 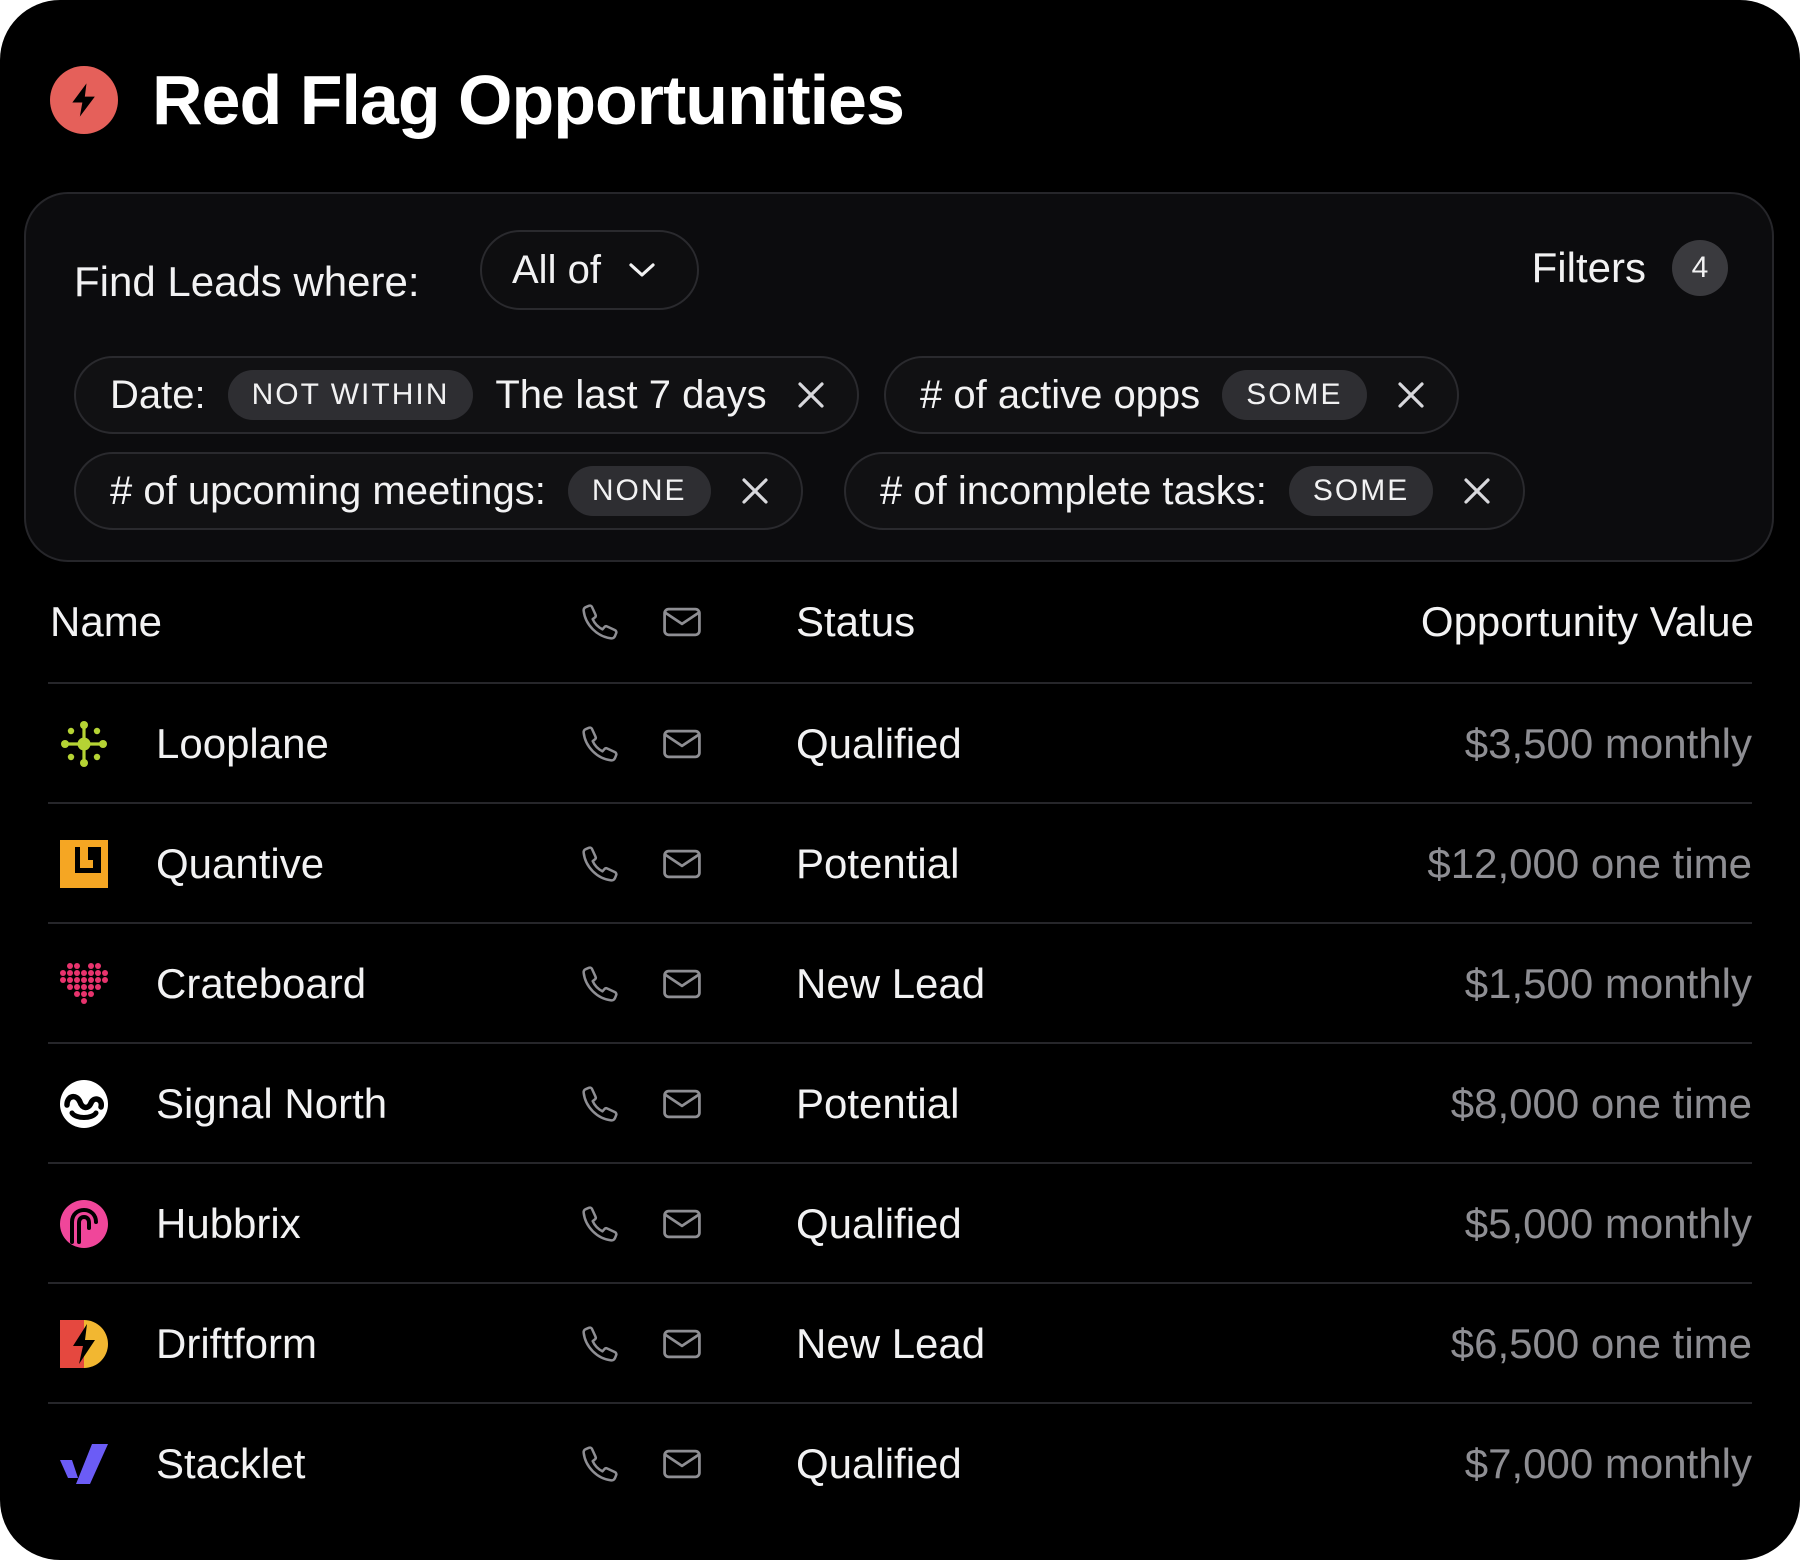 What do you see at coordinates (630, 395) in the screenshot?
I see `filter-chip-value: The last 7 days` at bounding box center [630, 395].